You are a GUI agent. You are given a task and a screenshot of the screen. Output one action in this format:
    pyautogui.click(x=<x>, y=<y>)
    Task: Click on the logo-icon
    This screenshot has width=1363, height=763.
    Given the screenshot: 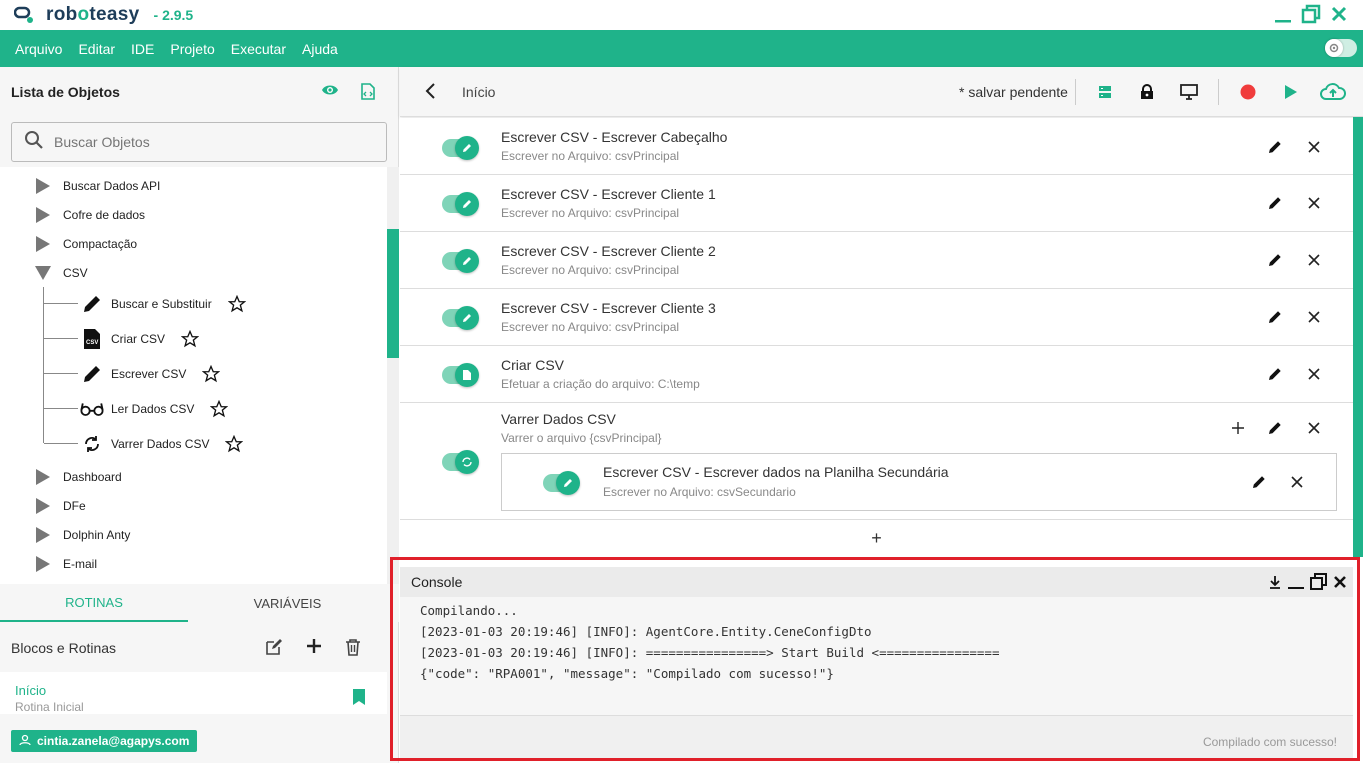 What is the action you would take?
    pyautogui.click(x=24, y=15)
    